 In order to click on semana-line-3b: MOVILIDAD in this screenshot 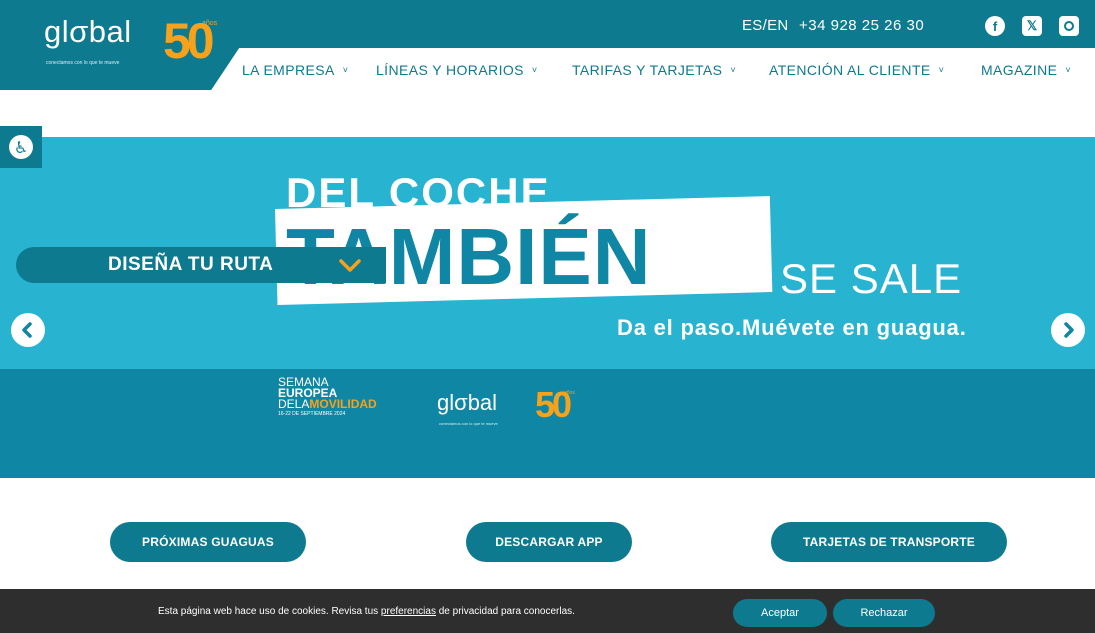, I will do `click(343, 404)`.